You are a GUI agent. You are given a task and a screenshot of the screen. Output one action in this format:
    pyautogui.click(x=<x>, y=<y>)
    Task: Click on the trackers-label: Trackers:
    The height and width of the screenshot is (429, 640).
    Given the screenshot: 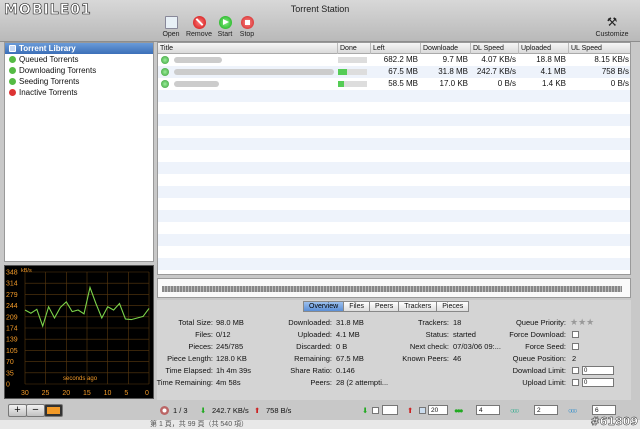 What is the action you would take?
    pyautogui.click(x=433, y=322)
    